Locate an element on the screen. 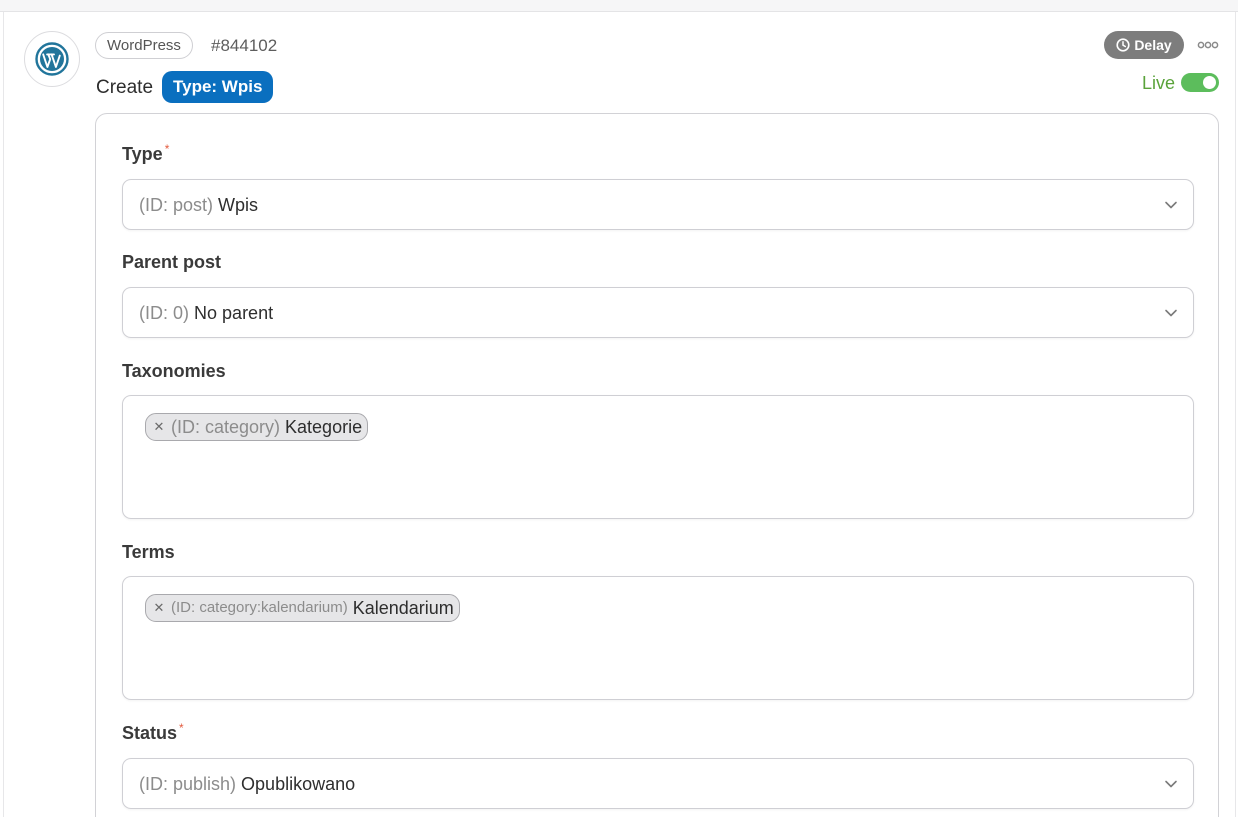 The image size is (1238, 817). tag-id-prefix: (ID: category:kalendarium) is located at coordinates (259, 607).